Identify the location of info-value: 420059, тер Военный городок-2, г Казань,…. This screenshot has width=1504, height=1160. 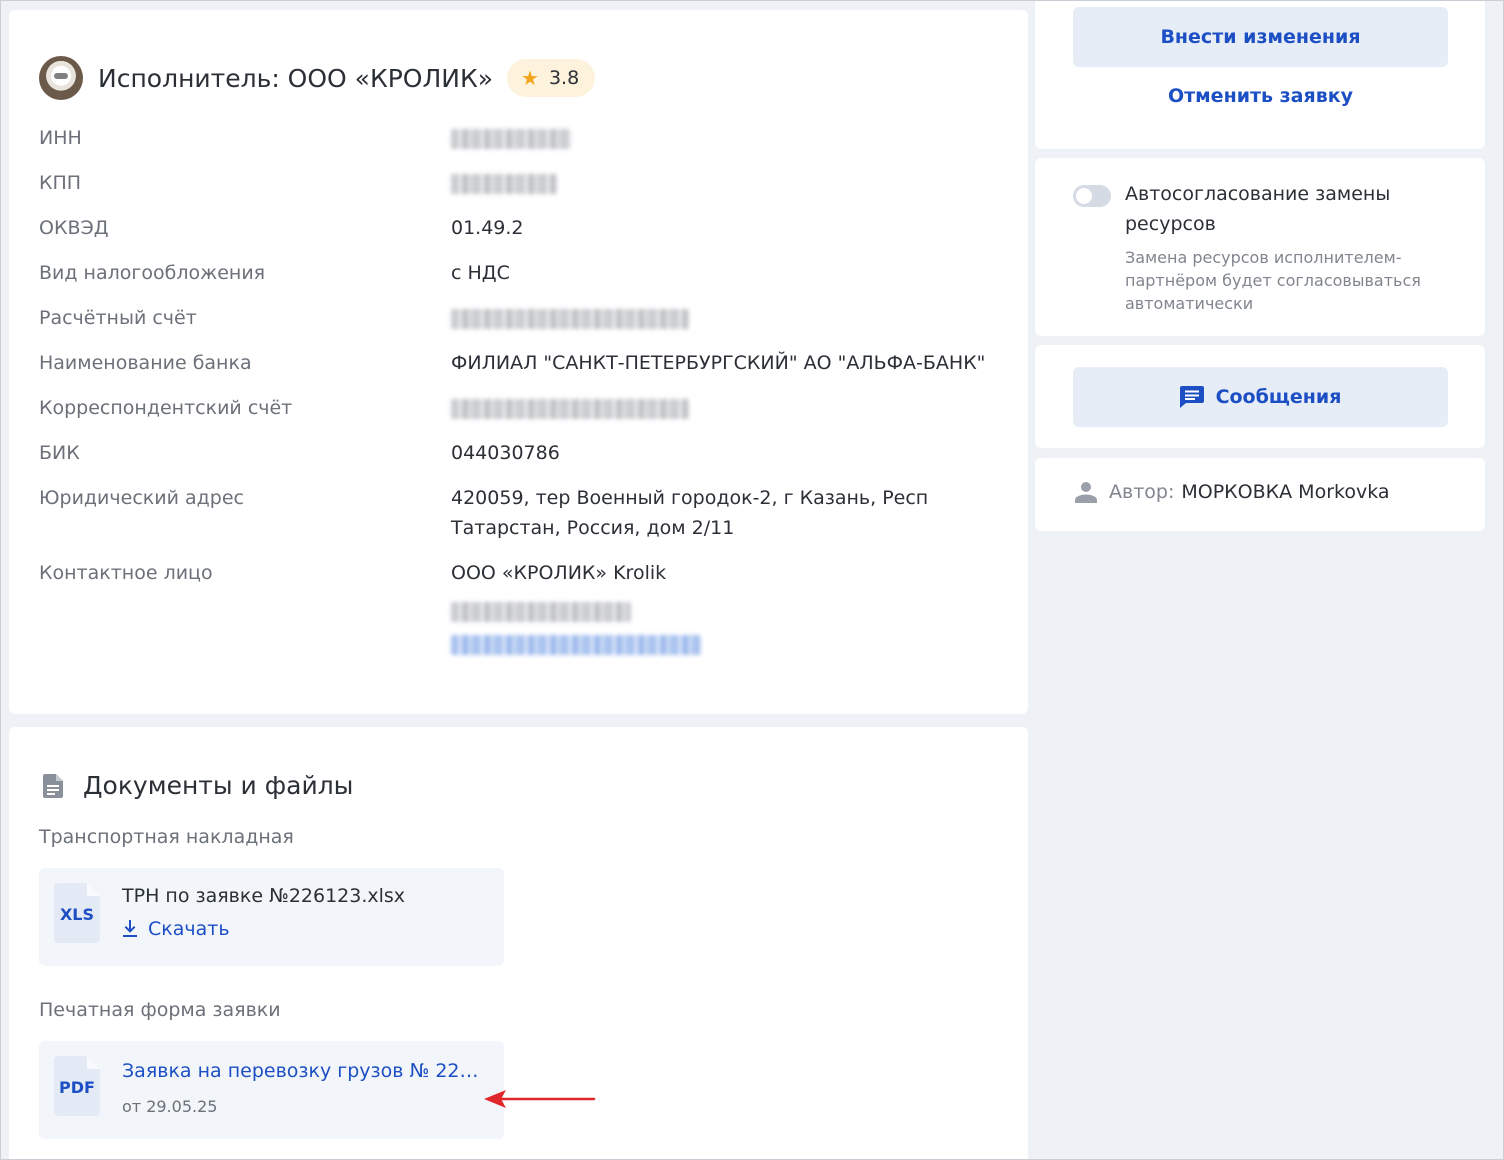
(690, 513).